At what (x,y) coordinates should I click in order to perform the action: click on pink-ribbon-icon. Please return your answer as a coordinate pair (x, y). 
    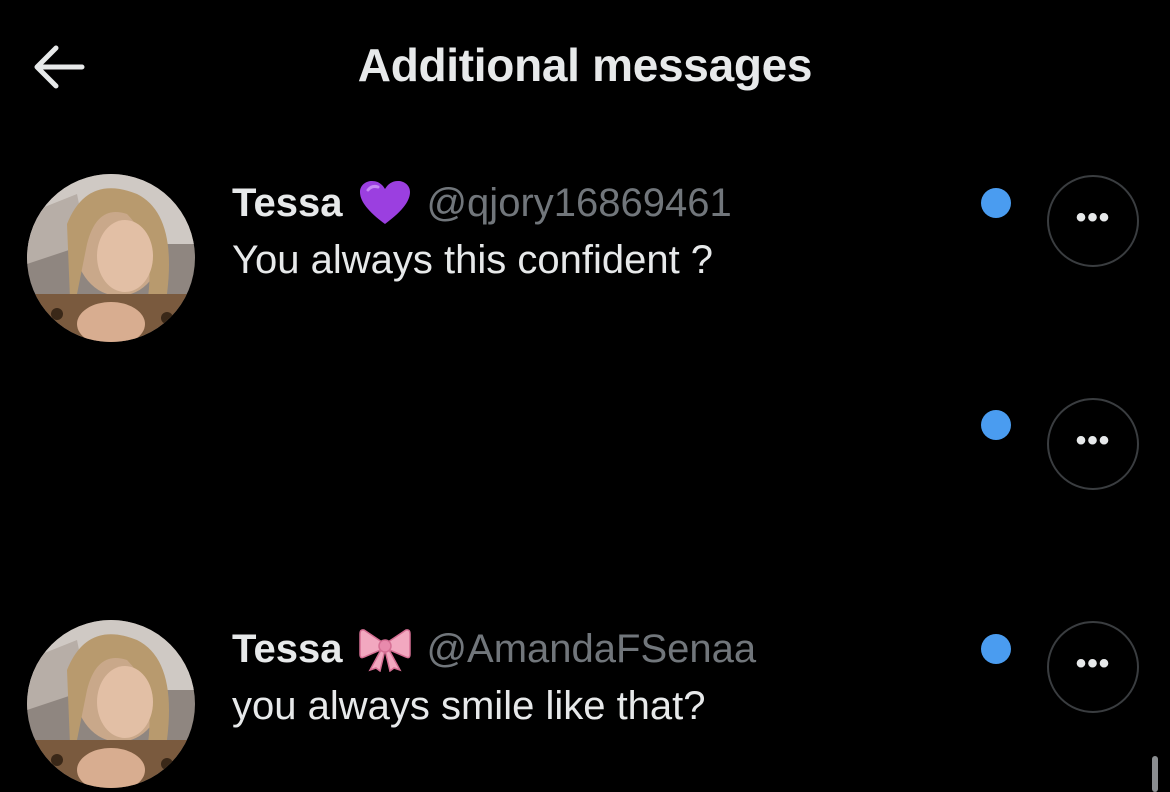
    Looking at the image, I should click on (385, 649).